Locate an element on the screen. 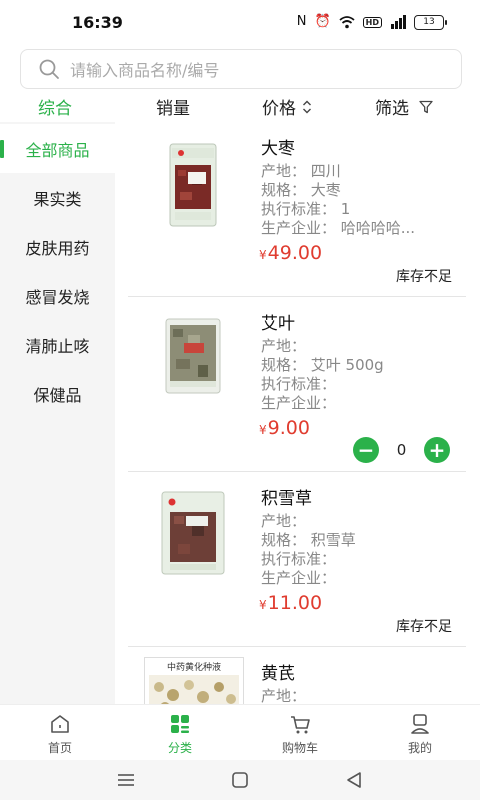 The width and height of the screenshot is (480, 800). funnel-icon is located at coordinates (426, 106).